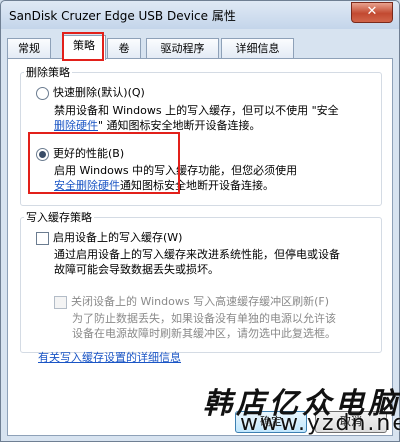 The width and height of the screenshot is (400, 442). I want to click on close-icon: ✕, so click(372, 11).